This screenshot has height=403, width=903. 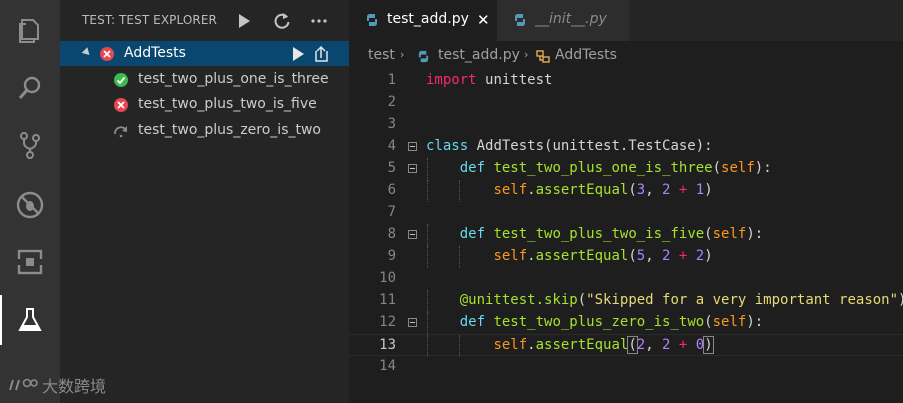 I want to click on tab-init: __init__.py, so click(x=563, y=20).